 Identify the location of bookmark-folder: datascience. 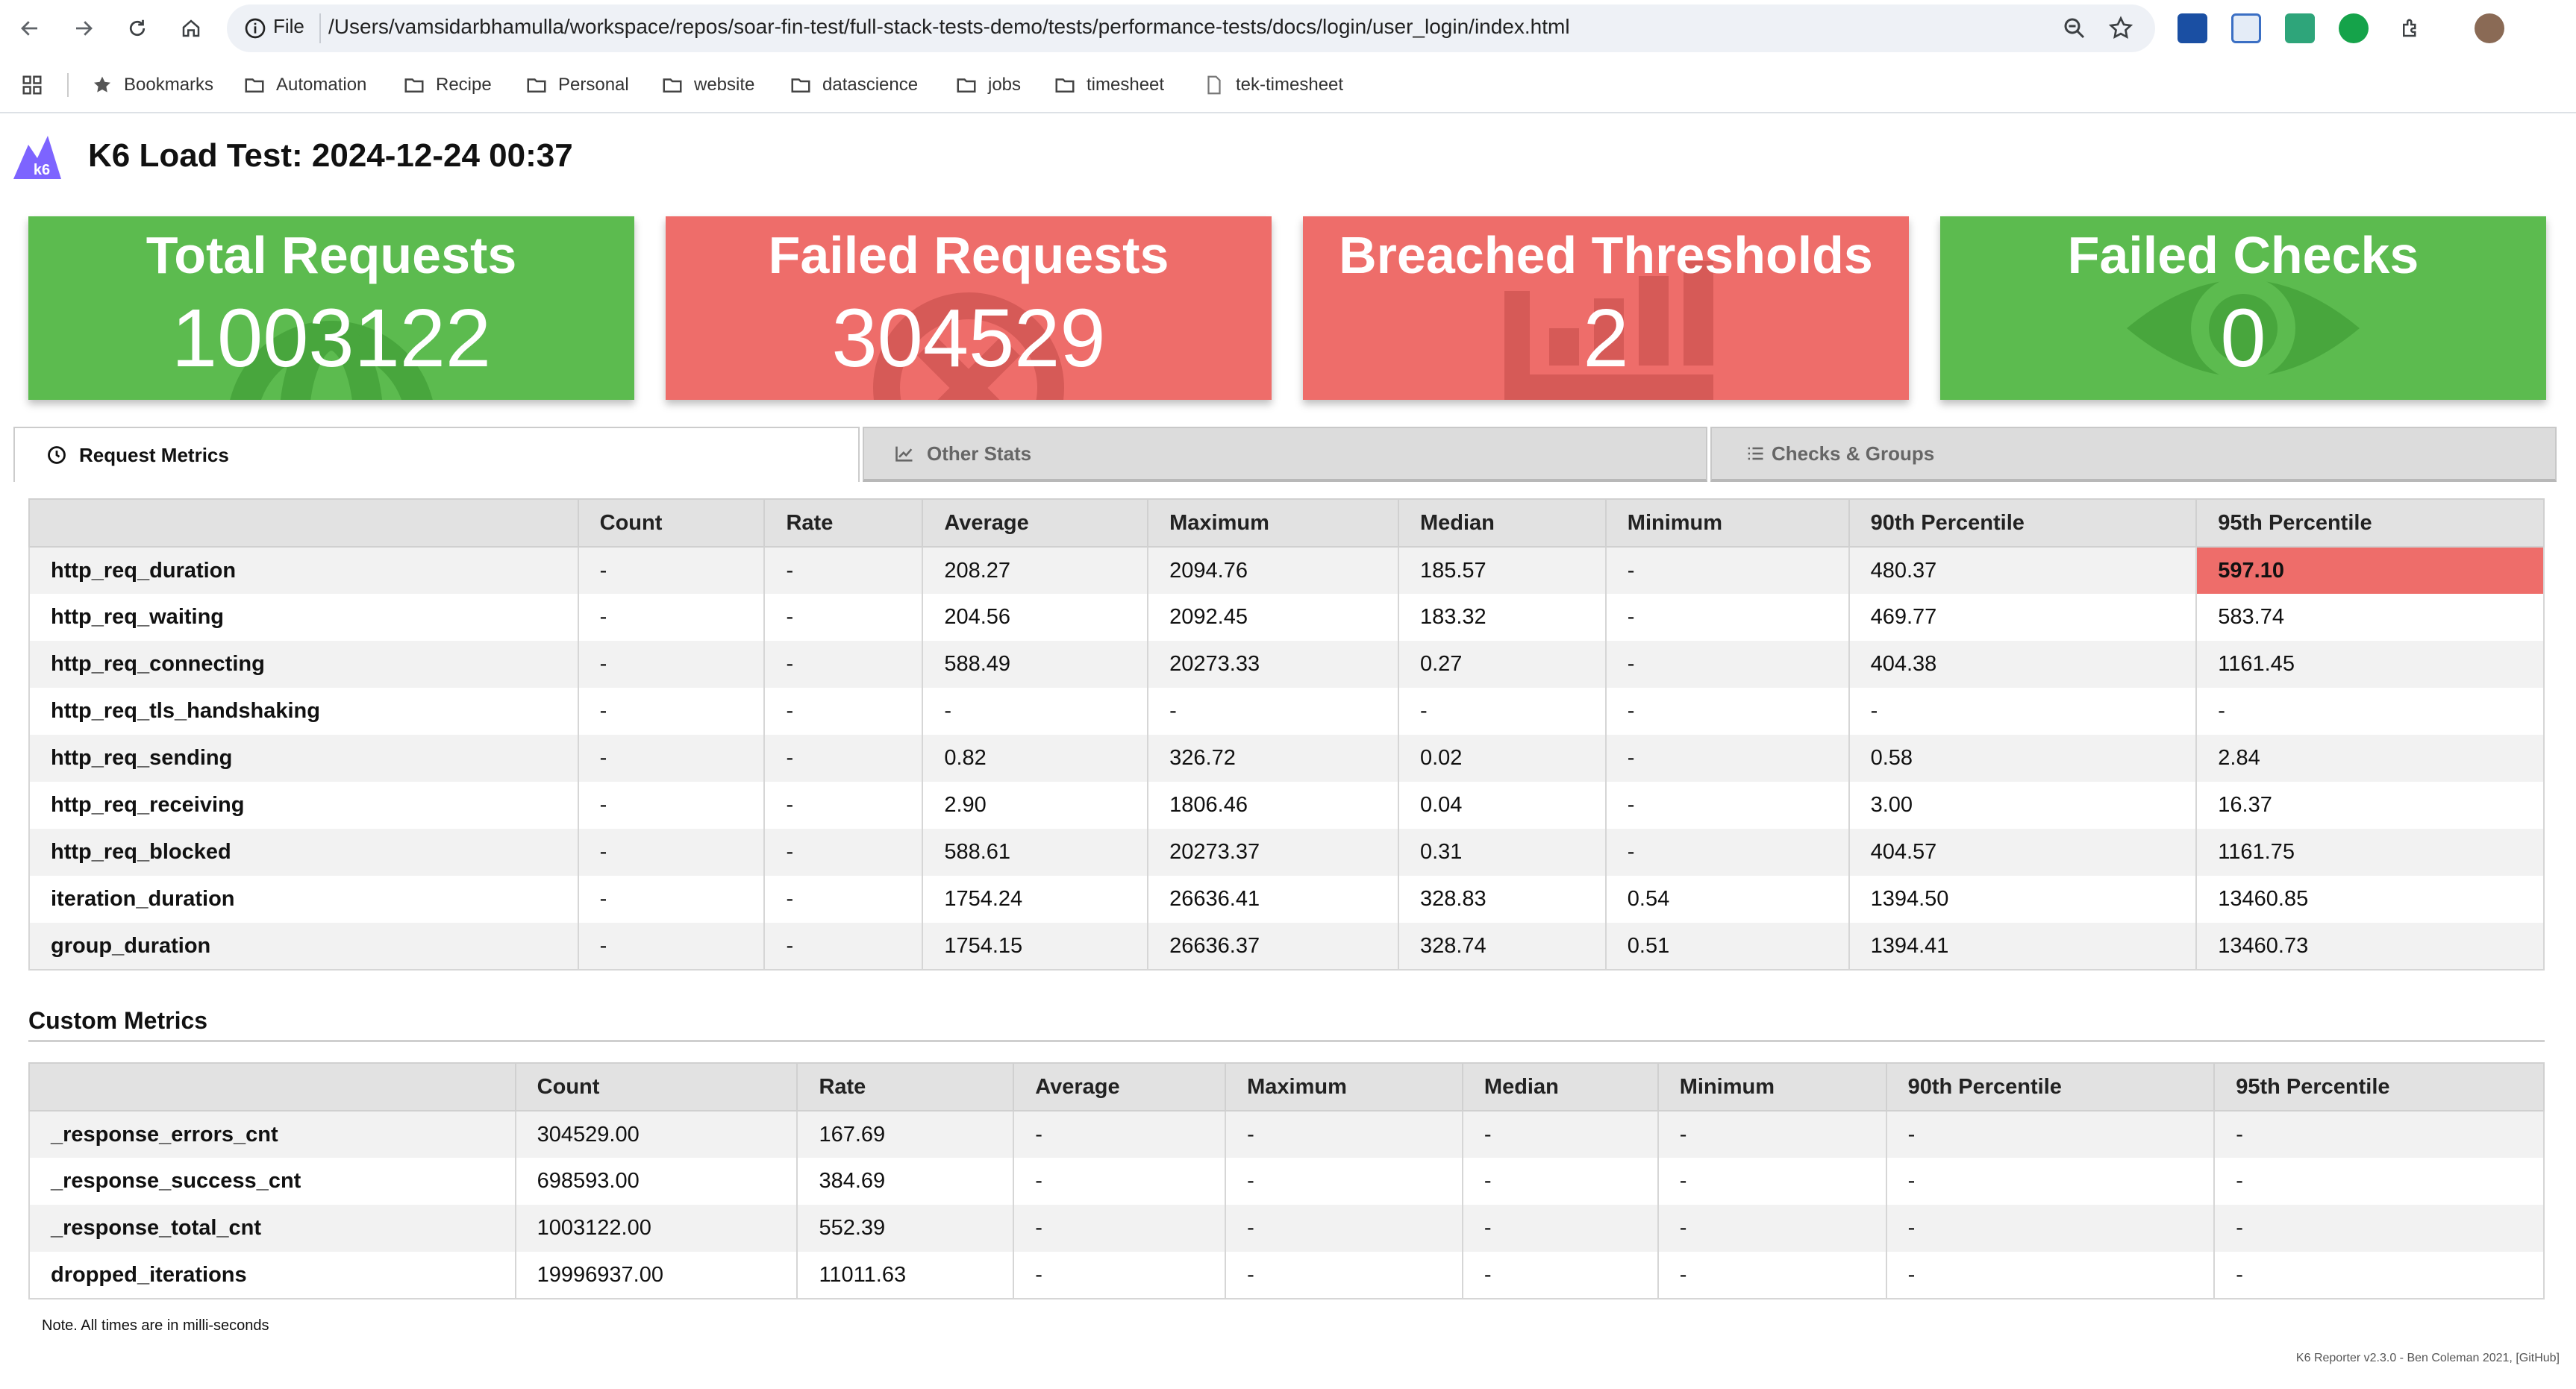
(854, 85).